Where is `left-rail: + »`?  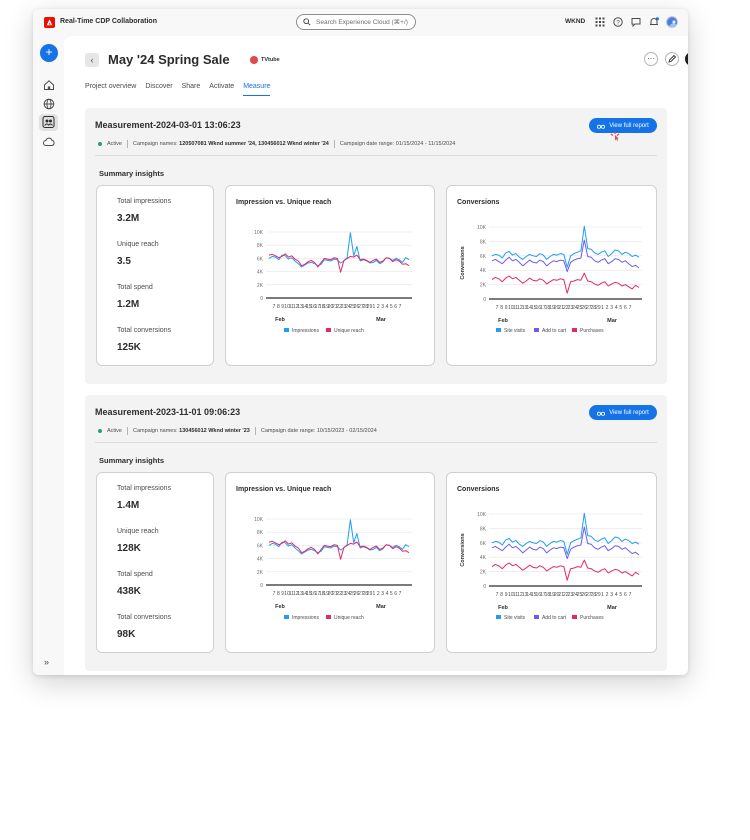 left-rail: + » is located at coordinates (48, 355).